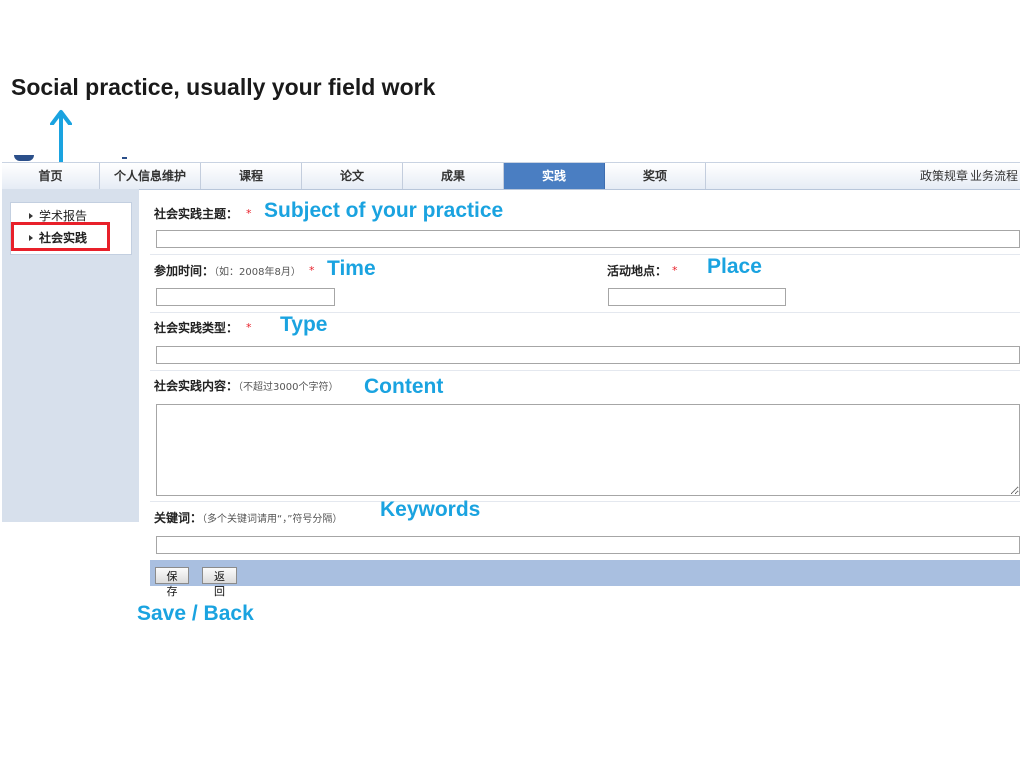  What do you see at coordinates (257, 272) in the screenshot?
I see `time-hint: （如：2008年8月）` at bounding box center [257, 272].